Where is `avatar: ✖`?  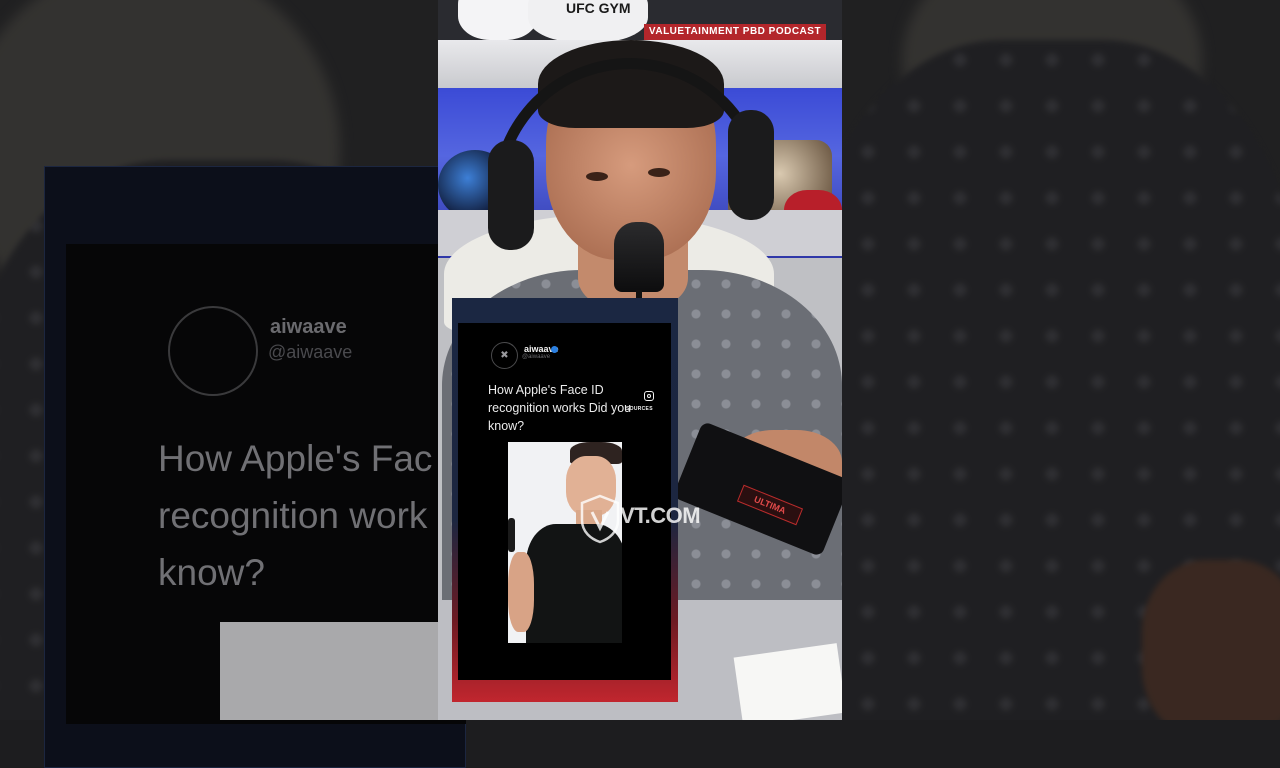 avatar: ✖ is located at coordinates (504, 355).